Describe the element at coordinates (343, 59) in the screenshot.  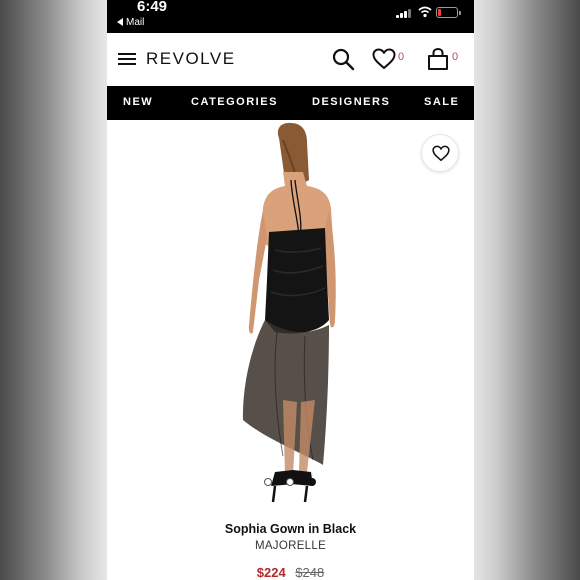
I see `search-icon` at that location.